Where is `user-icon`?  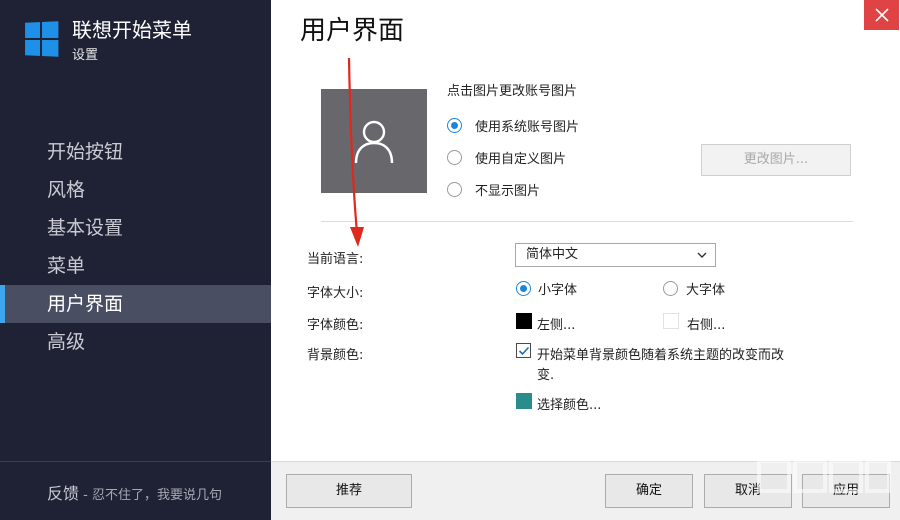
user-icon is located at coordinates (374, 142).